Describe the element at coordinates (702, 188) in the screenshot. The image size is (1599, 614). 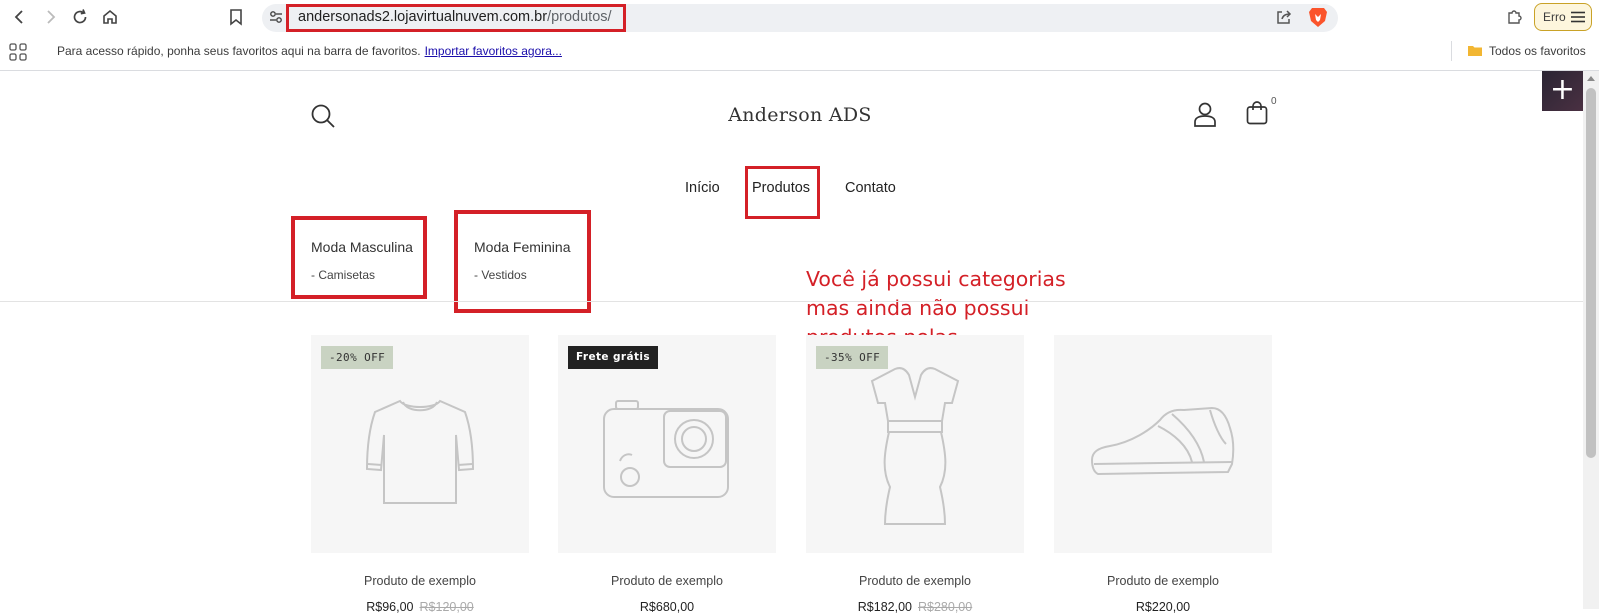
I see `menu-item-inicio: Início` at that location.